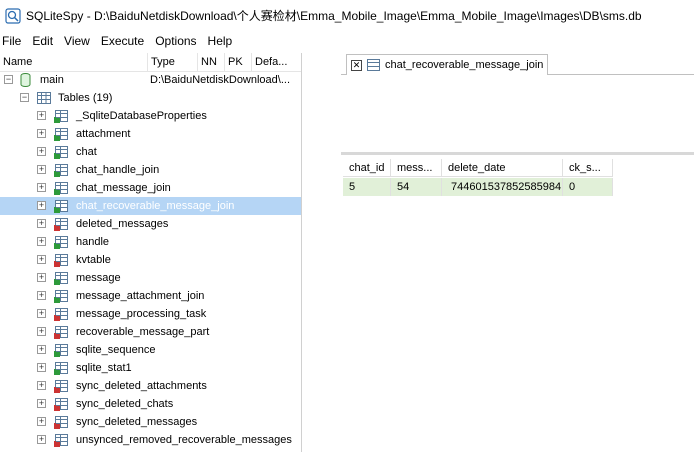 The width and height of the screenshot is (694, 452). What do you see at coordinates (416, 187) in the screenshot?
I see `result-cell: 54` at bounding box center [416, 187].